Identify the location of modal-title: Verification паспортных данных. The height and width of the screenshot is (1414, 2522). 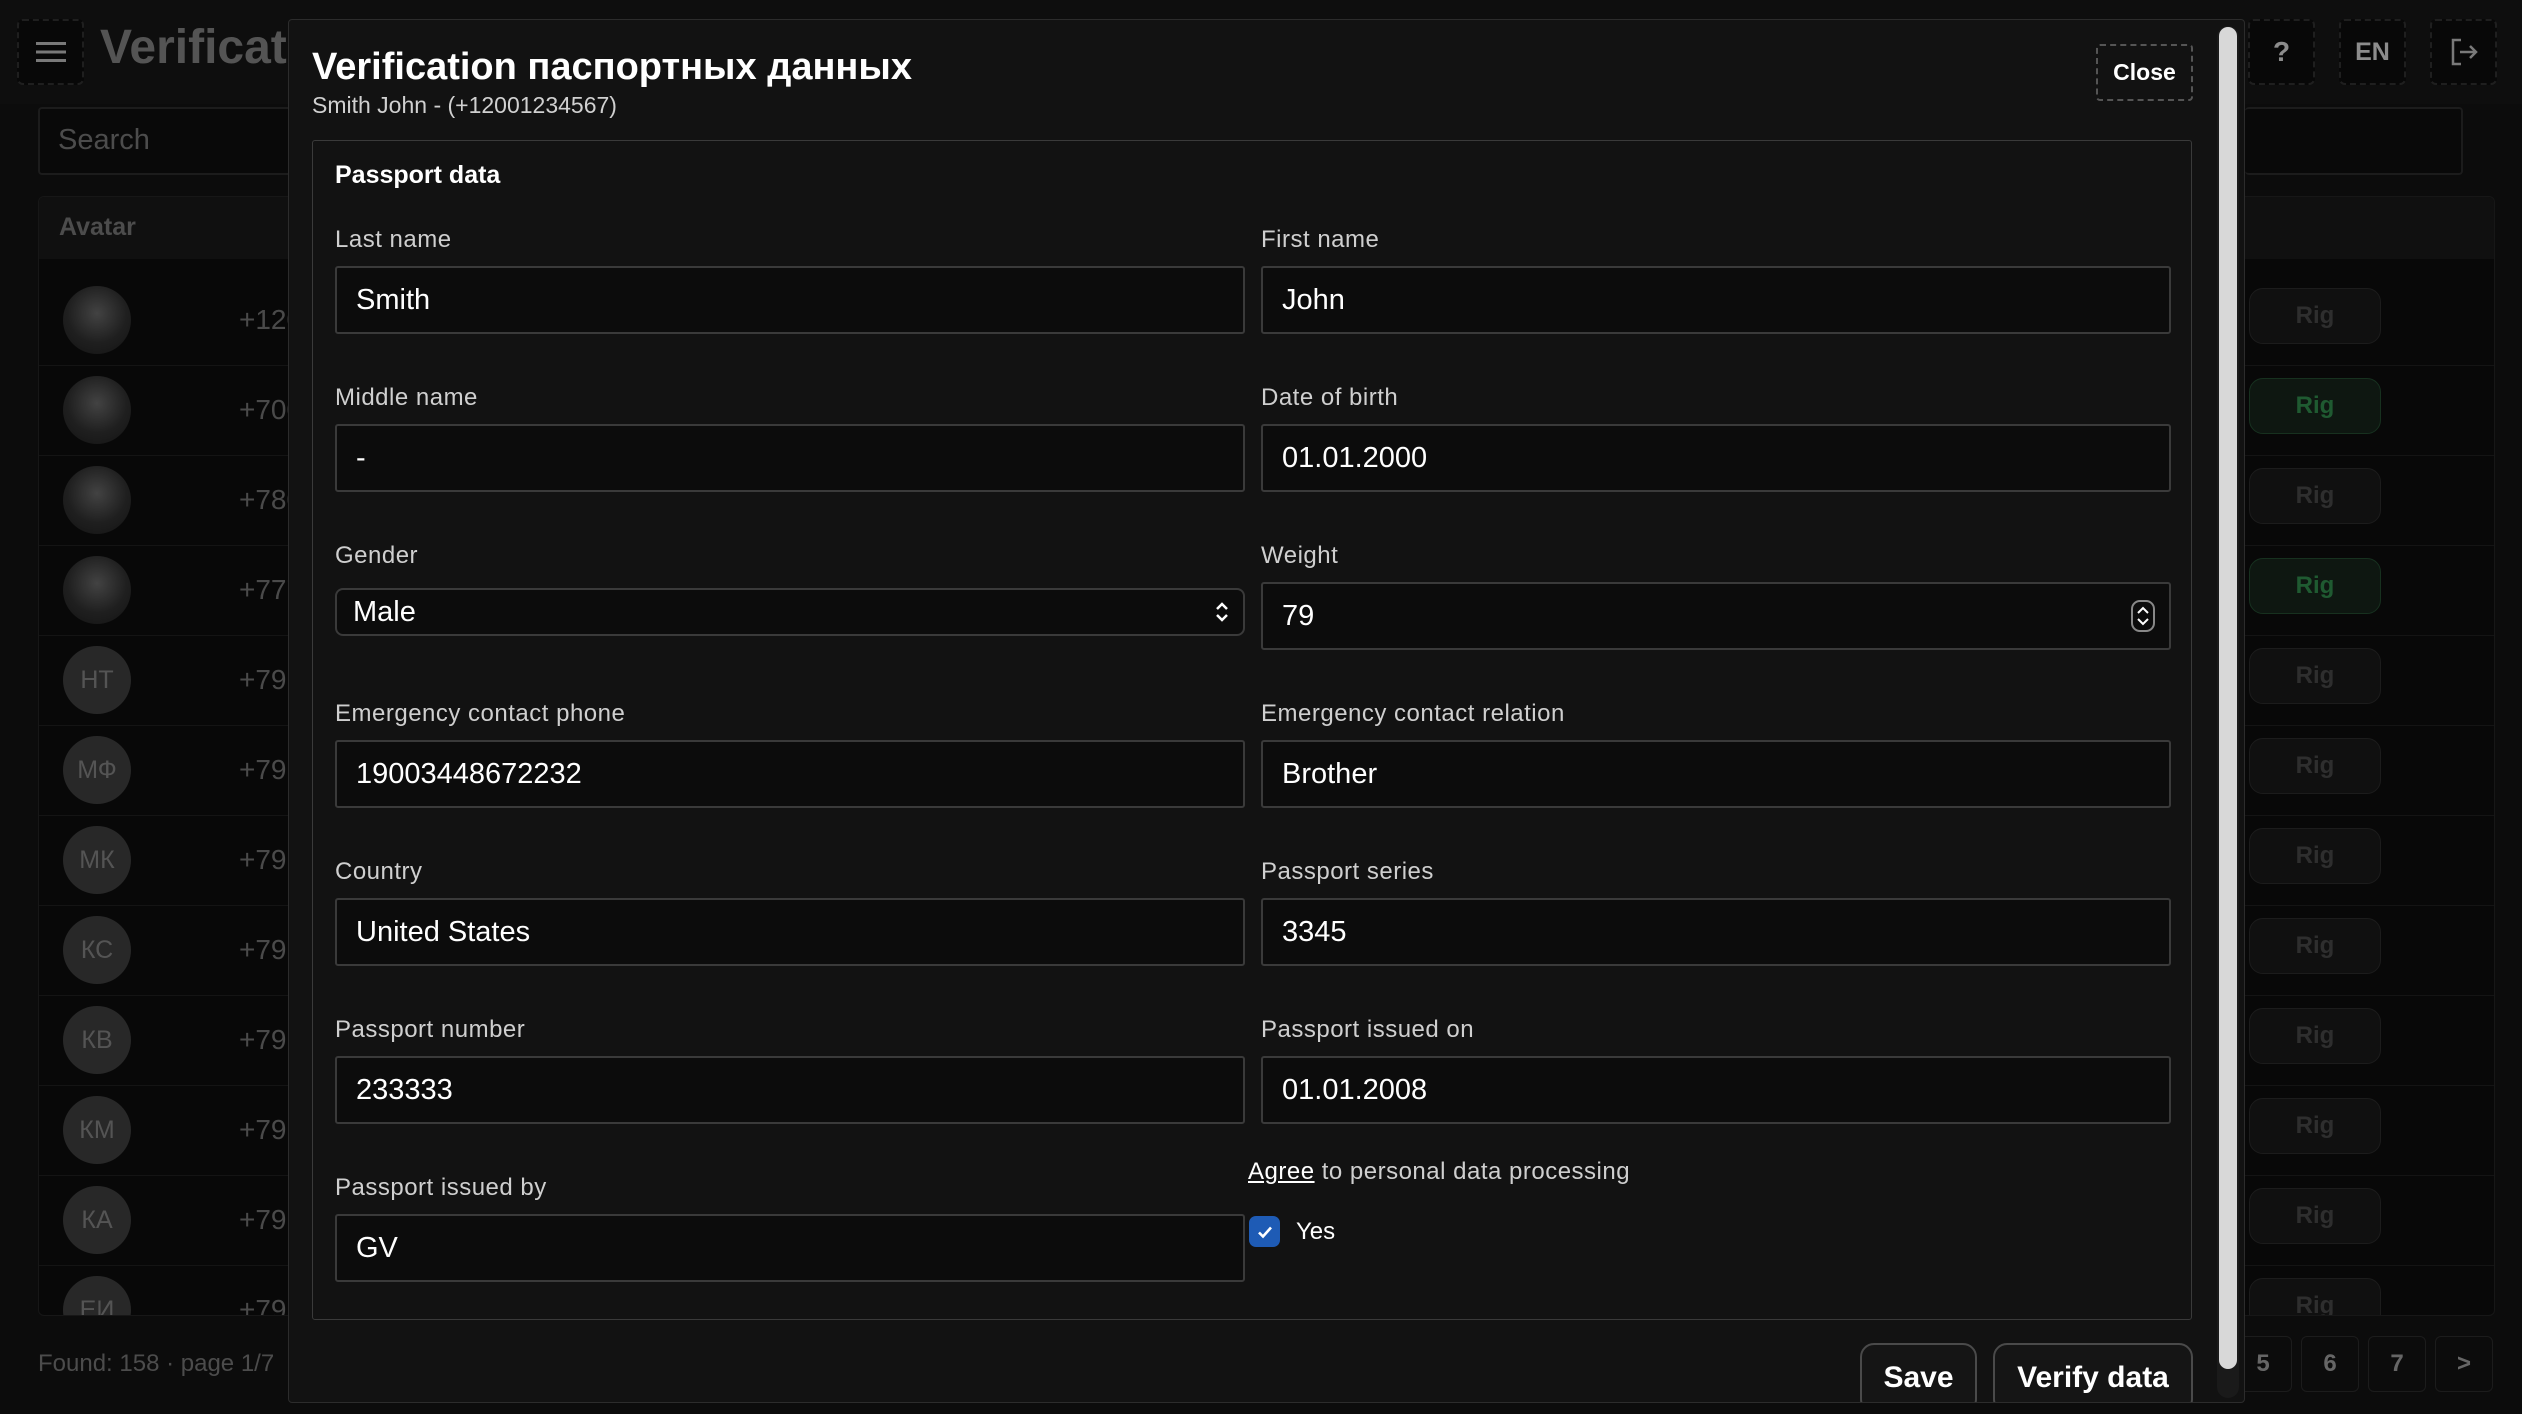
(612, 67).